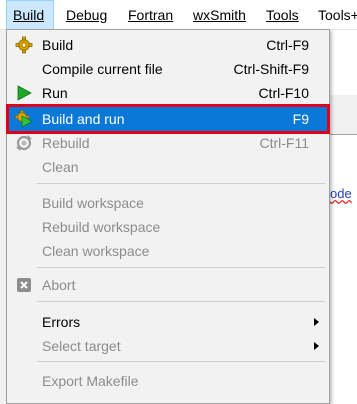  What do you see at coordinates (219, 15) in the screenshot?
I see `menu-wxsmith: wxSmith` at bounding box center [219, 15].